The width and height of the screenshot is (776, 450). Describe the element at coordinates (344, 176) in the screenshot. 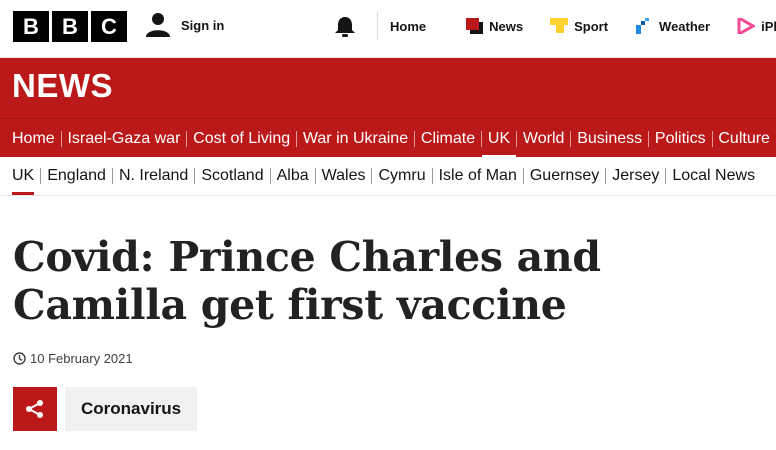

I see `subnav-item-wales: Wales` at that location.